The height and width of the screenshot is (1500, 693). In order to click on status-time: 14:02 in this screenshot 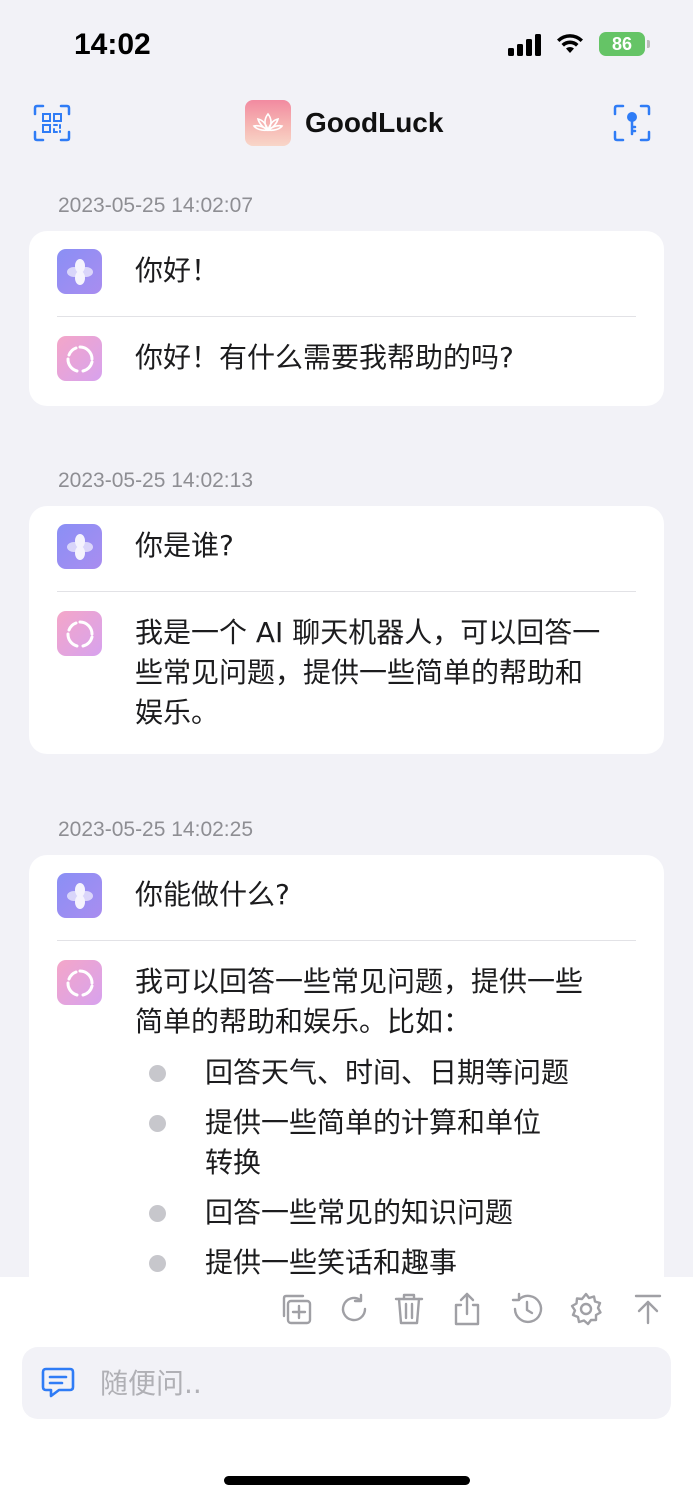, I will do `click(112, 44)`.